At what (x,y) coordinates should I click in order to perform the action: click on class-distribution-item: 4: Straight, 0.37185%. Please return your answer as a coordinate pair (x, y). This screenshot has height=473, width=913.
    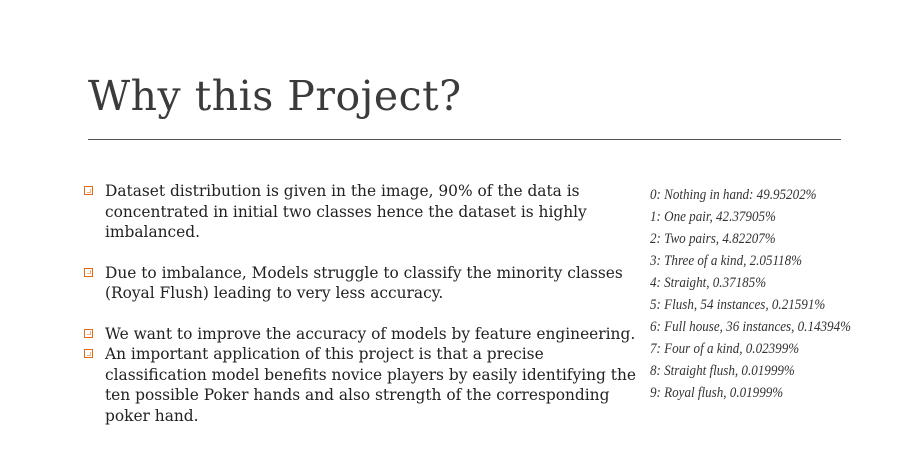
    Looking at the image, I should click on (708, 282).